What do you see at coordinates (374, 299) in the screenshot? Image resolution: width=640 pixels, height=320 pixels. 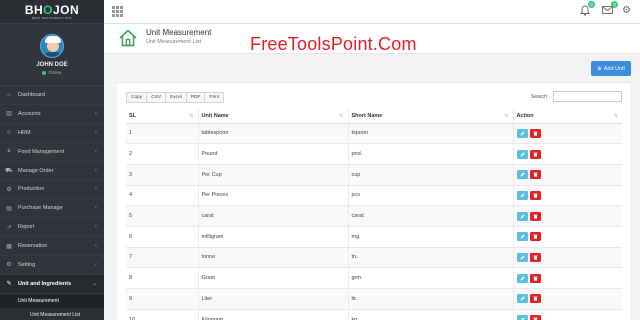 I see `table-row: 9 Liter ltr.` at bounding box center [374, 299].